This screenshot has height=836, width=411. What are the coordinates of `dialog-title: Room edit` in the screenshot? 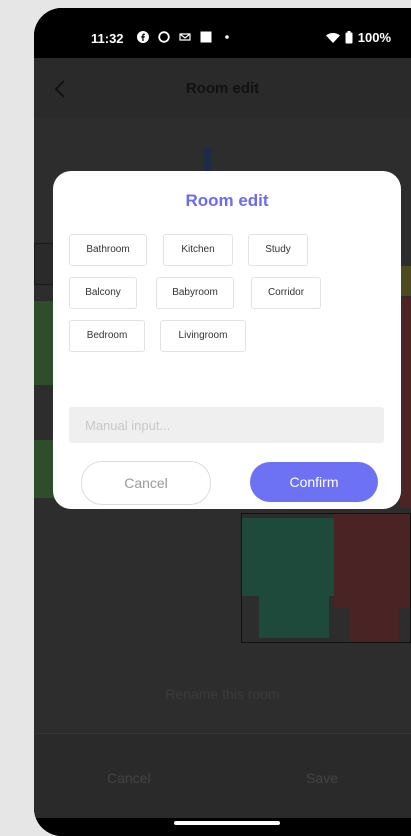 It's located at (227, 200).